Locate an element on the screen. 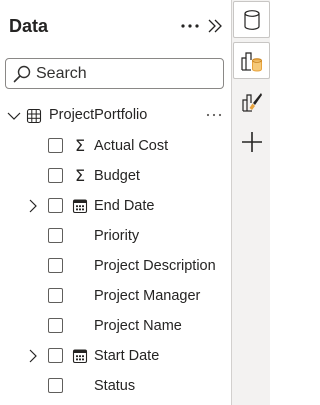 The width and height of the screenshot is (320, 405). field-label: Status is located at coordinates (115, 386).